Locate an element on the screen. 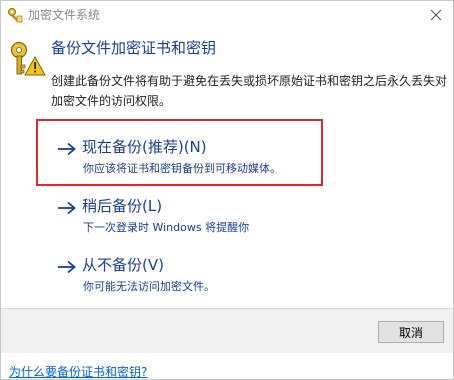 Image resolution: width=454 pixels, height=380 pixels. close-icon is located at coordinates (436, 15).